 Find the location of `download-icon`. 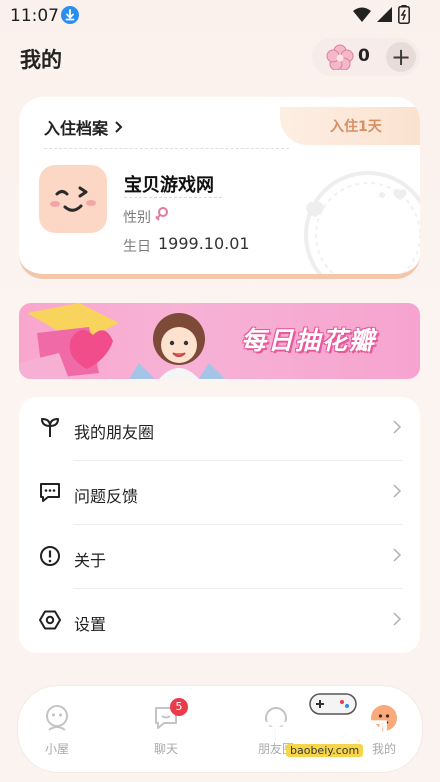

download-icon is located at coordinates (70, 15).